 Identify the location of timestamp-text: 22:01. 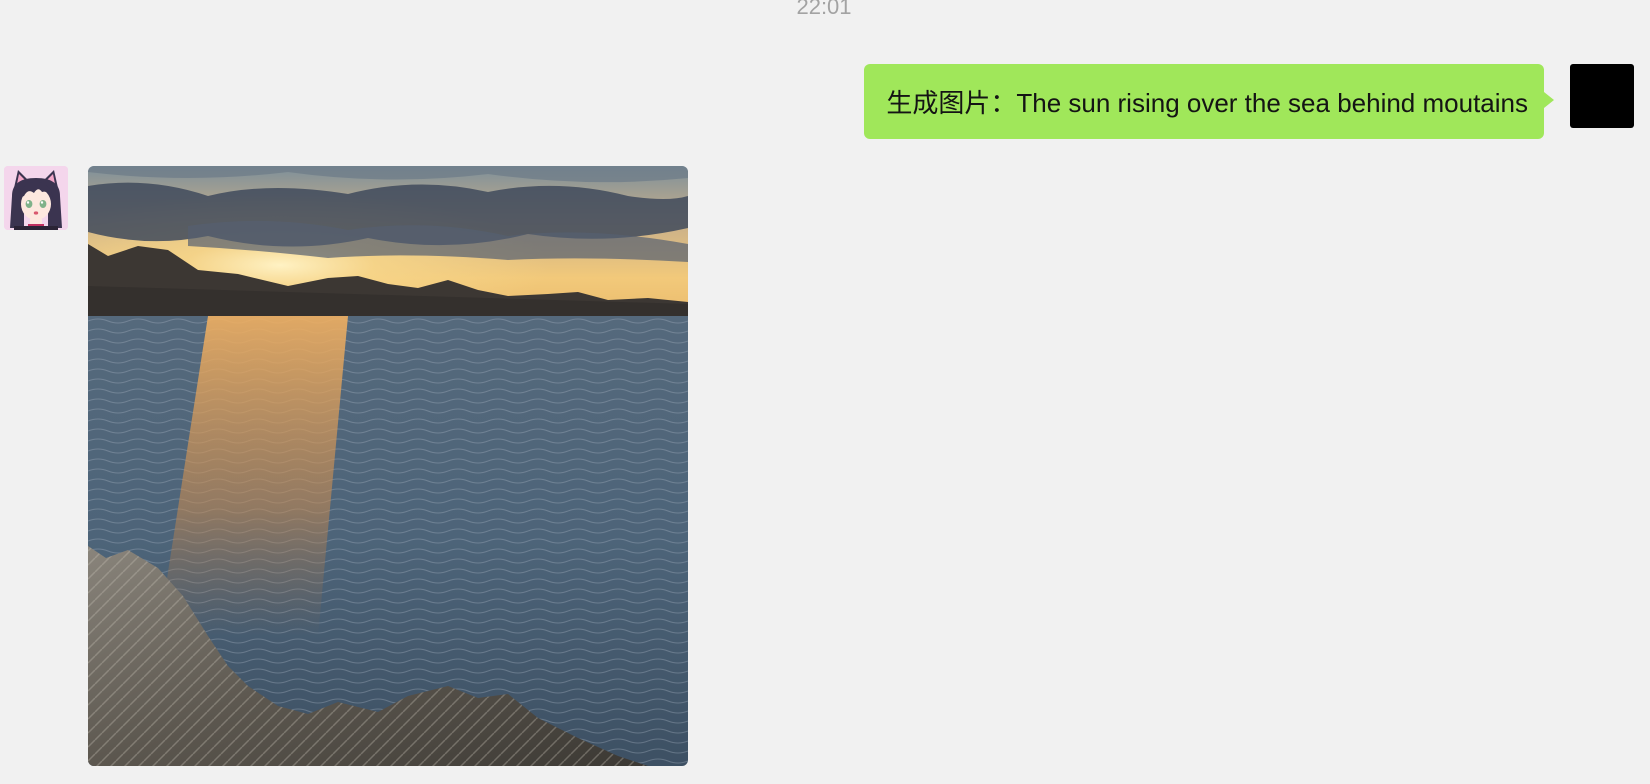
(824, 9).